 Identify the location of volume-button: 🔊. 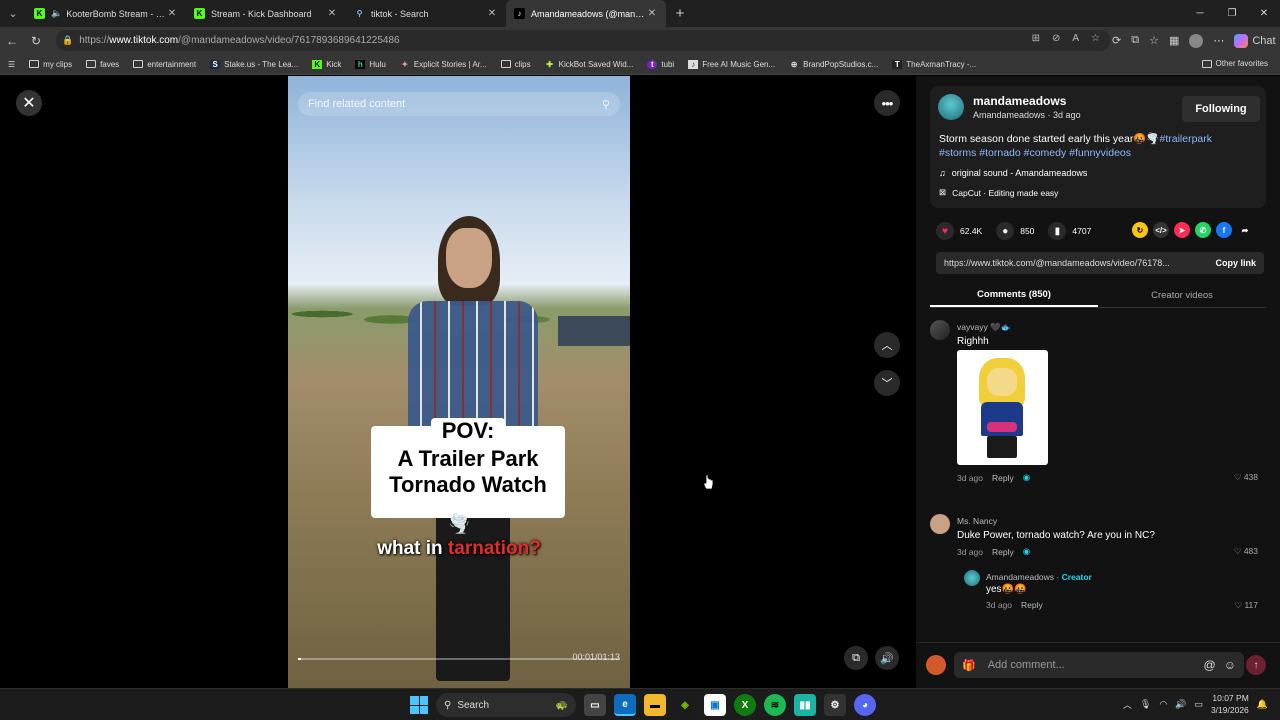
(887, 658).